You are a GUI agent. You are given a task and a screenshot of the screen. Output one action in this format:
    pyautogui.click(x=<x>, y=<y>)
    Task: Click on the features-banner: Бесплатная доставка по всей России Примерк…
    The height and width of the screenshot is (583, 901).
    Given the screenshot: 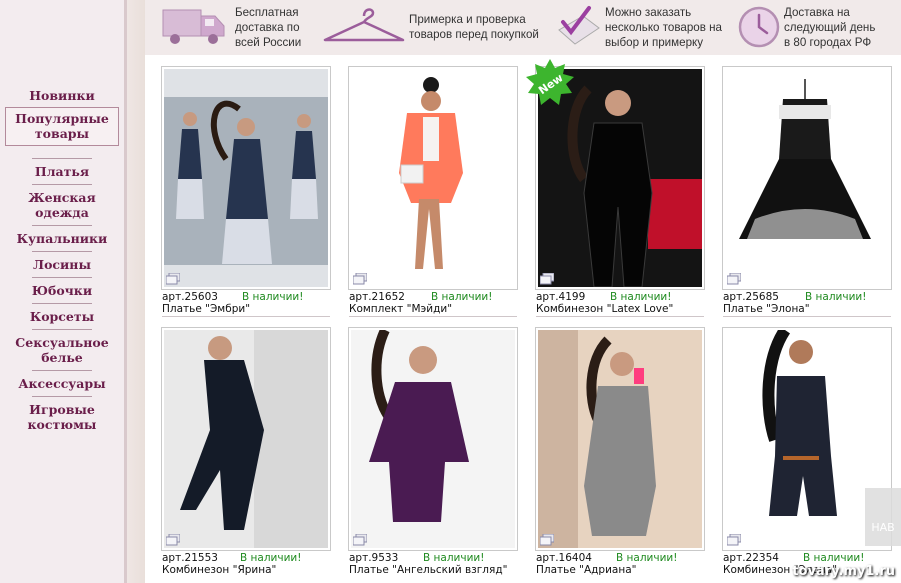 What is the action you would take?
    pyautogui.click(x=523, y=27)
    